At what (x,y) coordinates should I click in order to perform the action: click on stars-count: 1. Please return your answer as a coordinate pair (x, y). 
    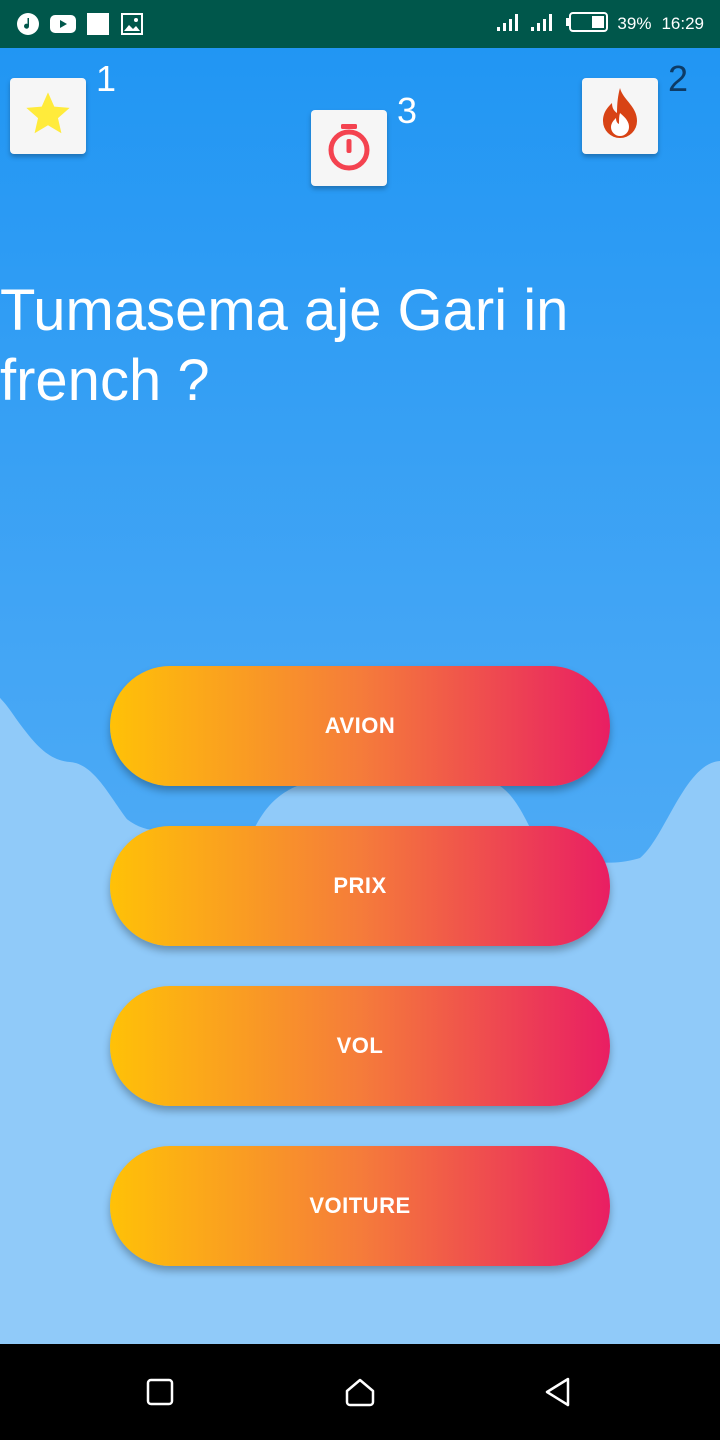
    Looking at the image, I should click on (106, 78).